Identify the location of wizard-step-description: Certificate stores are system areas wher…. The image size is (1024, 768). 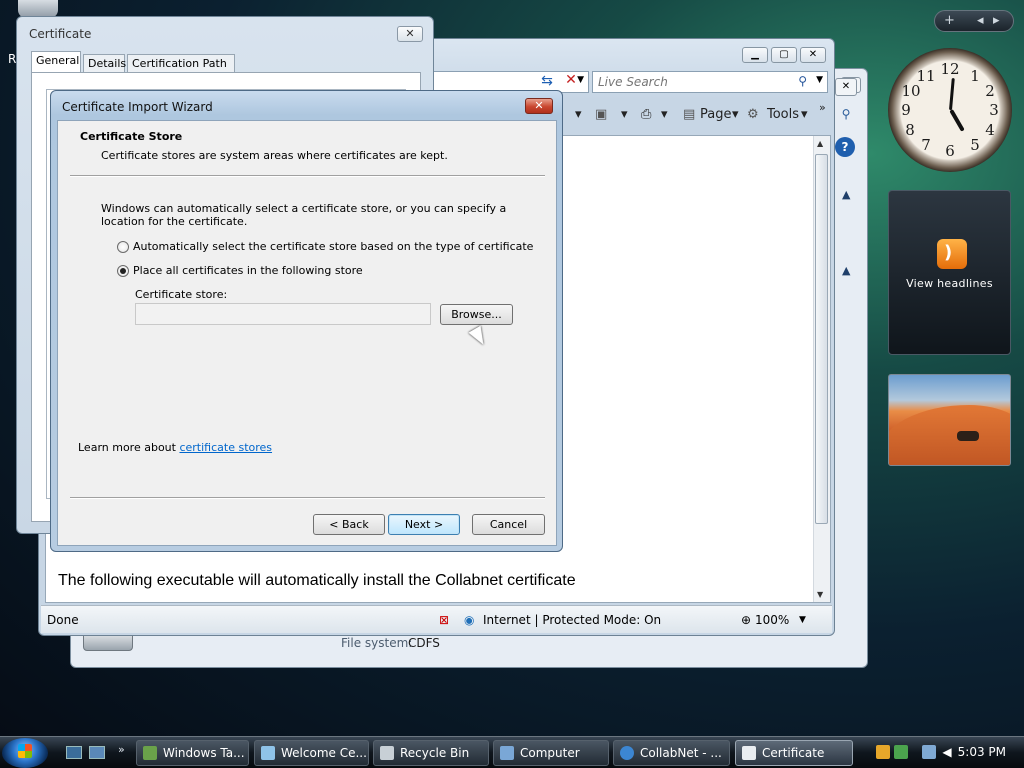
(274, 155).